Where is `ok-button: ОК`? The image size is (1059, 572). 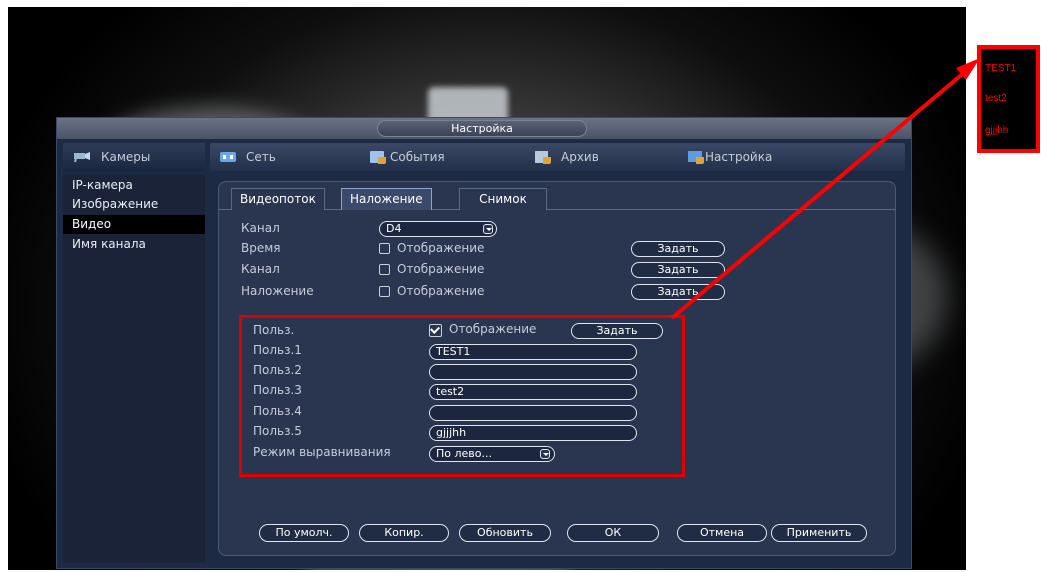
ok-button: ОК is located at coordinates (613, 533).